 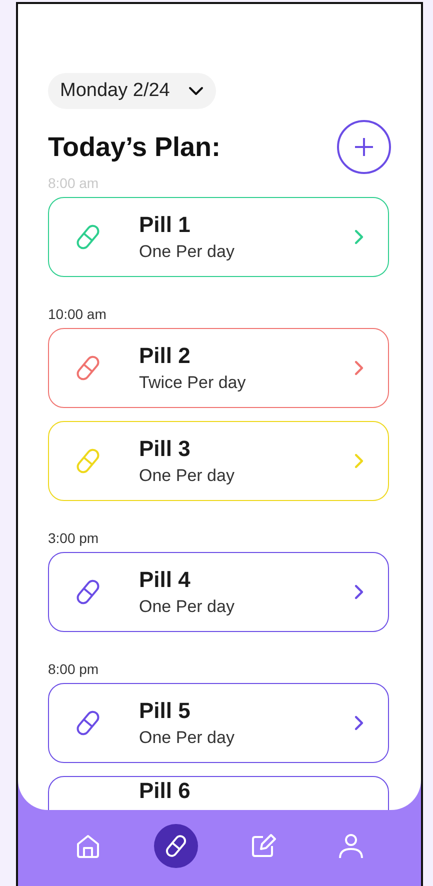 I want to click on pill-card: Pill 4 One Per day, so click(x=218, y=592).